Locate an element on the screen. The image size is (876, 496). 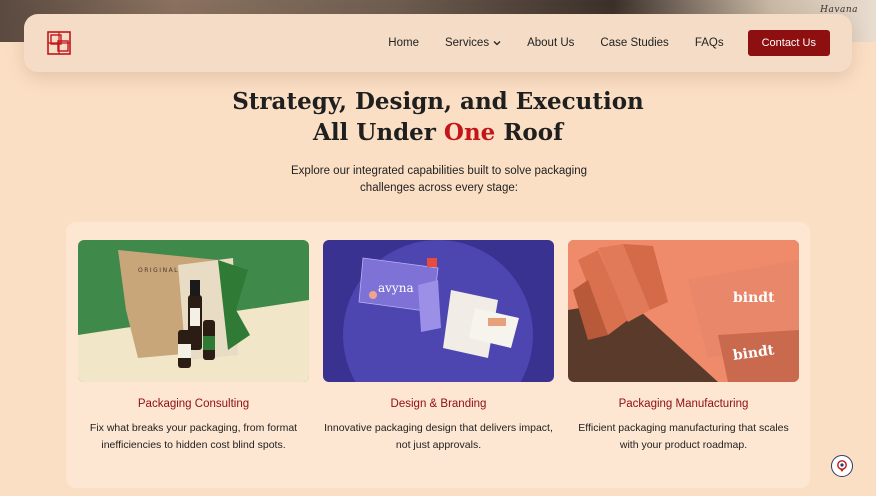
manufacturing-image-text: bindt is located at coordinates (754, 298).